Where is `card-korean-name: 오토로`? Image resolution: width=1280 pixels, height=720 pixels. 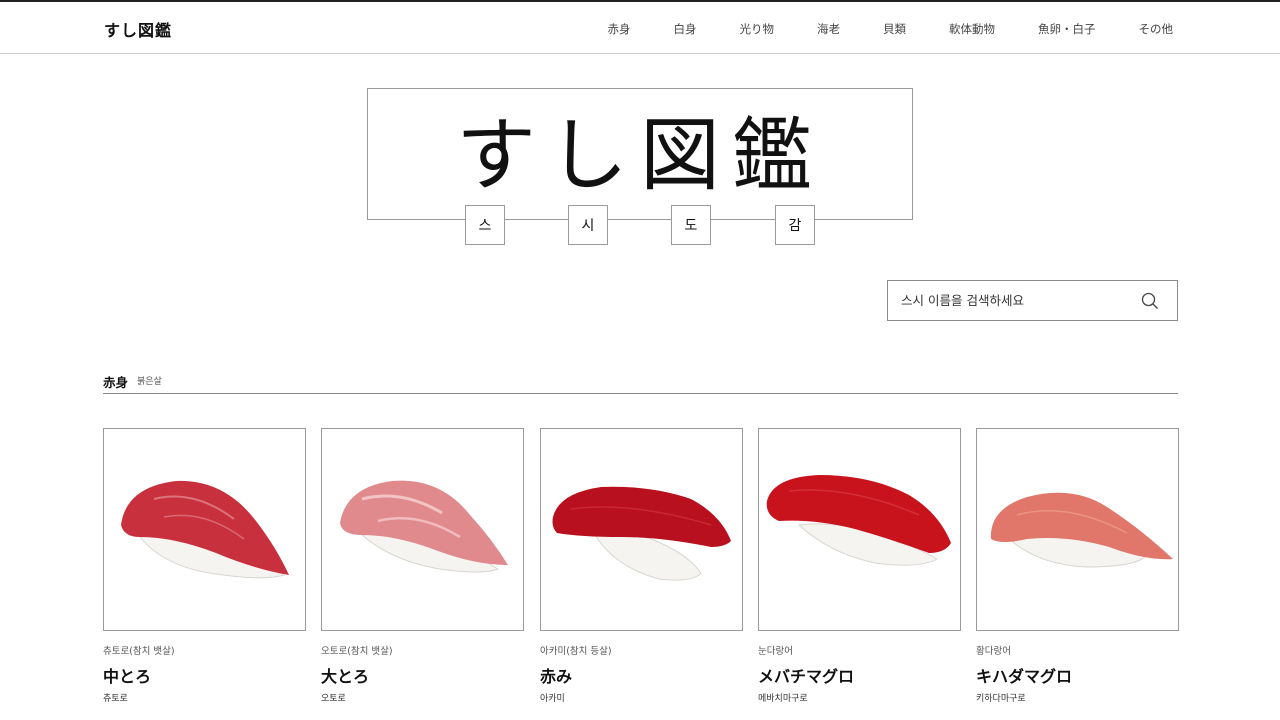 card-korean-name: 오토로 is located at coordinates (333, 699).